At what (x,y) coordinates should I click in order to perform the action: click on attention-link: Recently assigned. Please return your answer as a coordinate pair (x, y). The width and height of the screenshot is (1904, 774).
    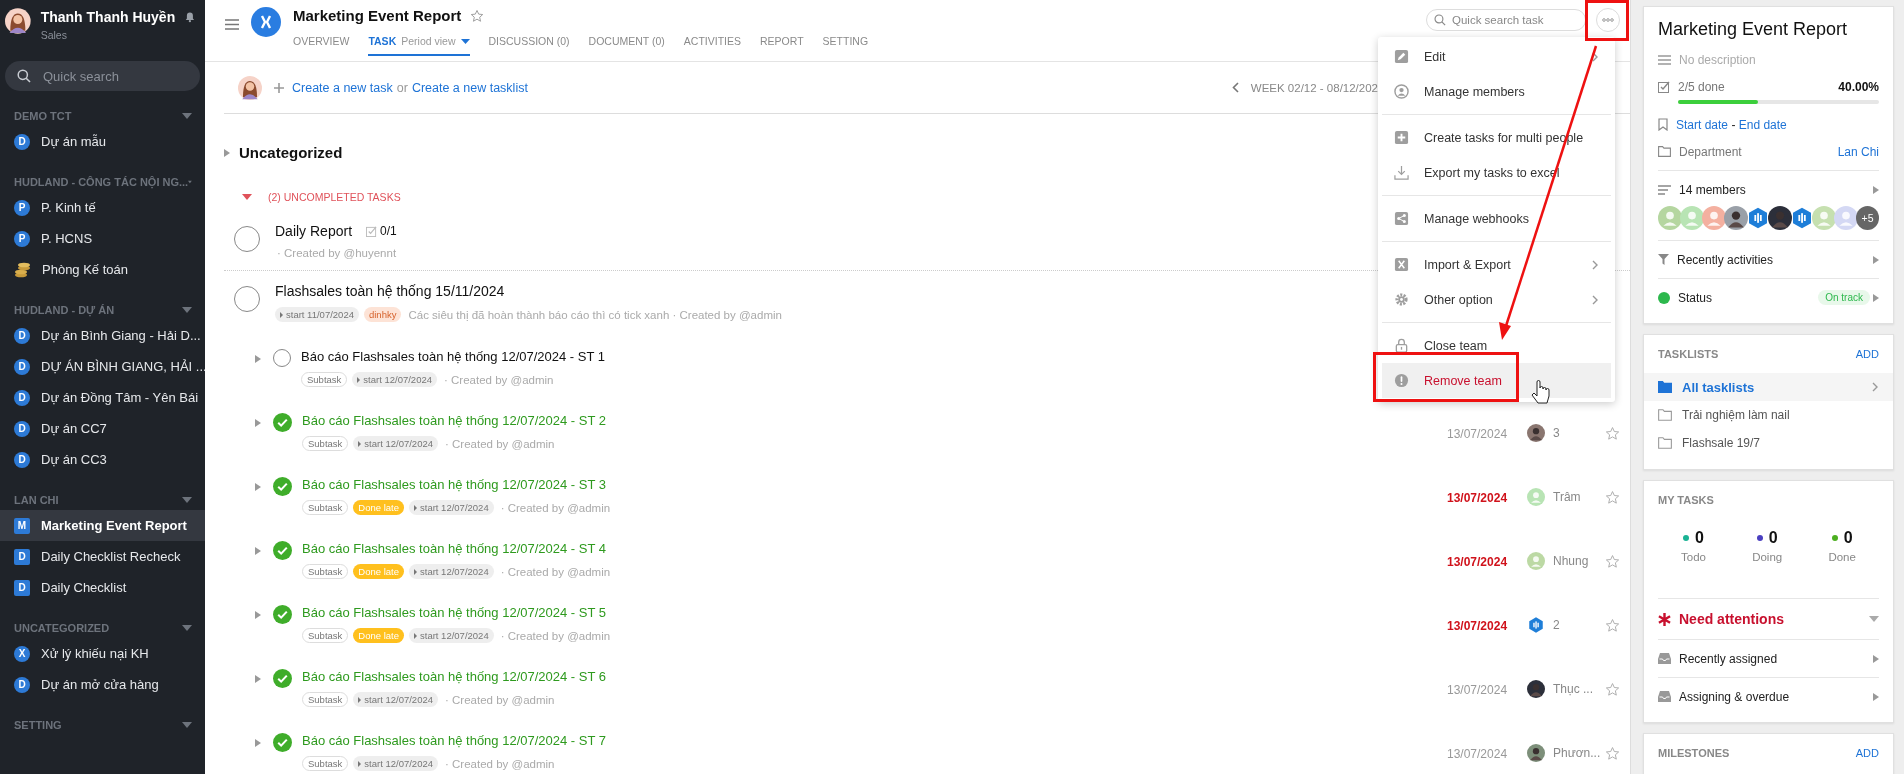
    Looking at the image, I should click on (1728, 658).